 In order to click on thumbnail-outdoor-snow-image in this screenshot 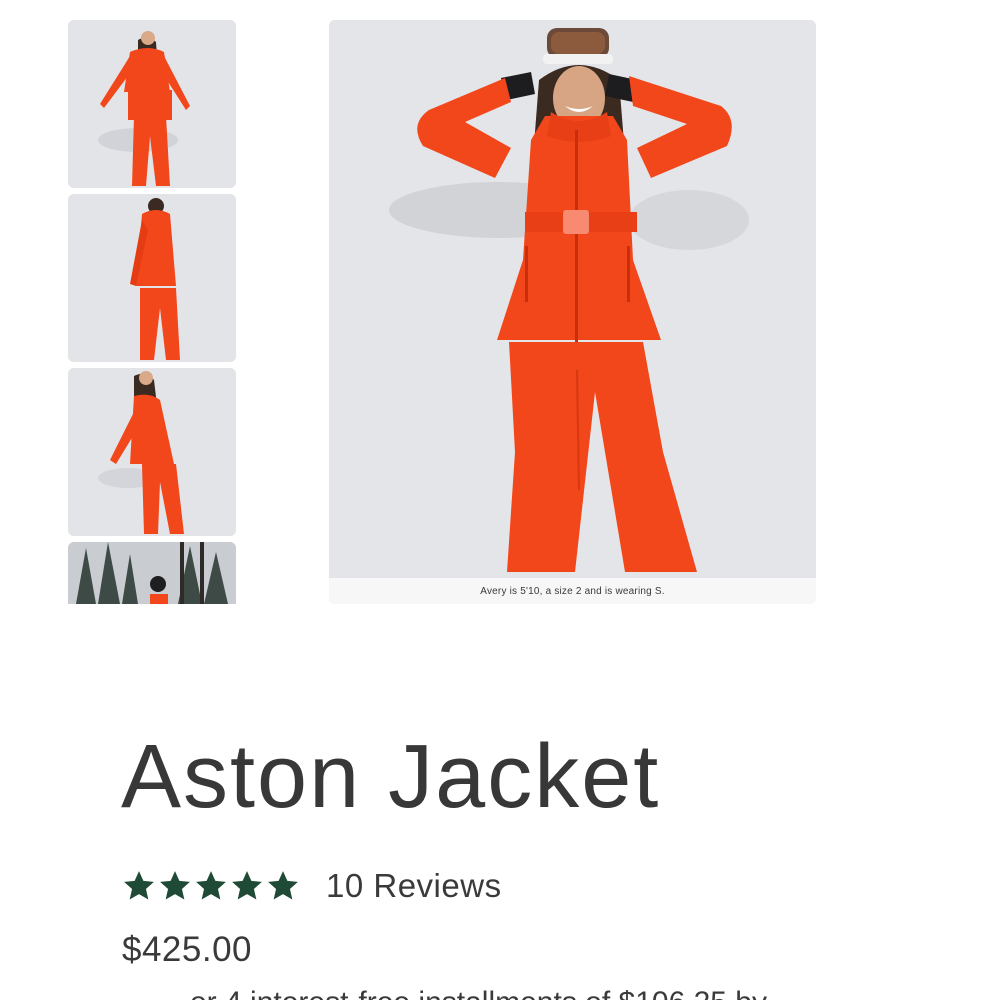, I will do `click(152, 573)`.